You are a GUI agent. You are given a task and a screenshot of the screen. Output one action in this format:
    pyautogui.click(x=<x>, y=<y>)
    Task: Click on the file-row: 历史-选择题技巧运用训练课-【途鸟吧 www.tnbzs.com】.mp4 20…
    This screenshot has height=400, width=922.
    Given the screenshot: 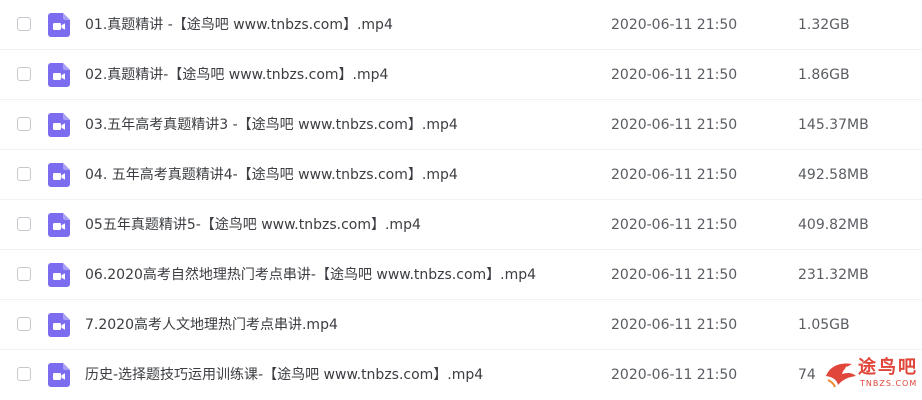 What is the action you would take?
    pyautogui.click(x=461, y=375)
    